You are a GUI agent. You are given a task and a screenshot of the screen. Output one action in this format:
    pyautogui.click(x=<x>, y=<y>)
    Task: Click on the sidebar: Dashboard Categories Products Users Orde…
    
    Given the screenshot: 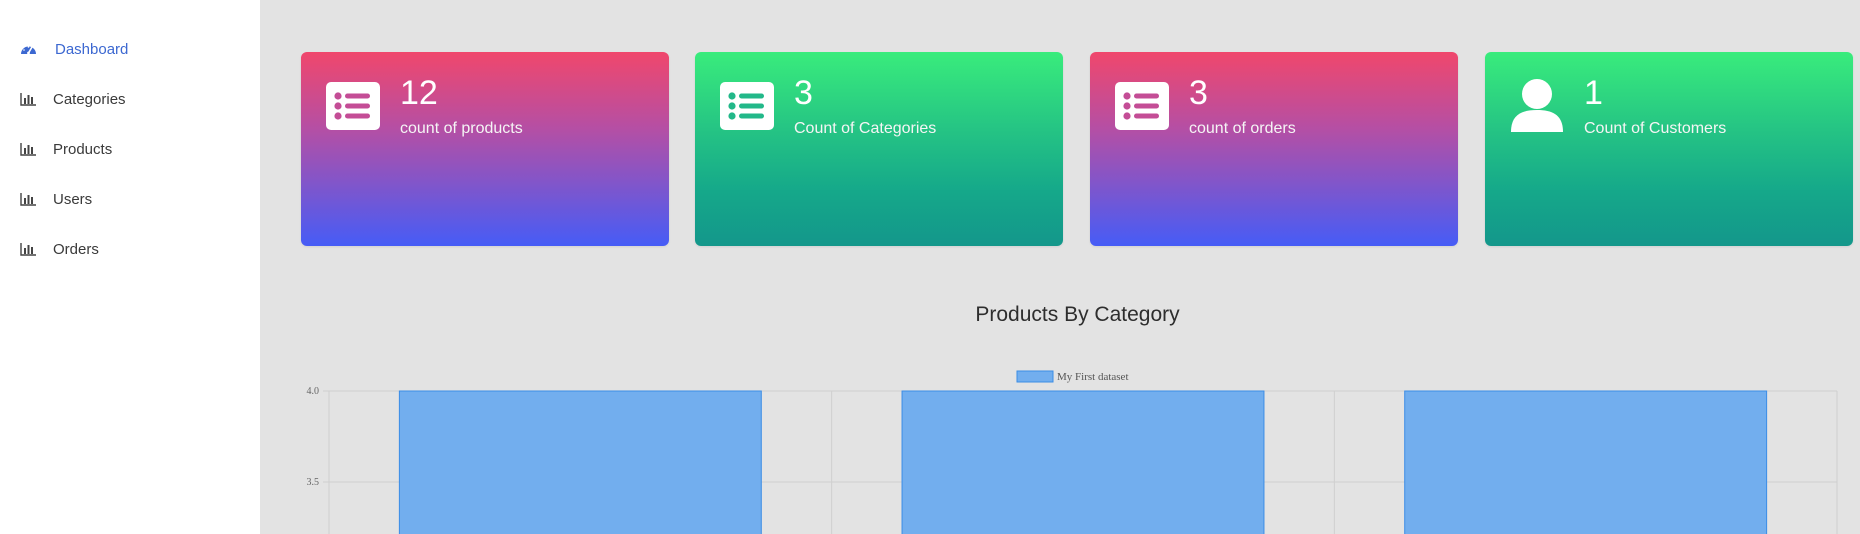 What is the action you would take?
    pyautogui.click(x=130, y=267)
    